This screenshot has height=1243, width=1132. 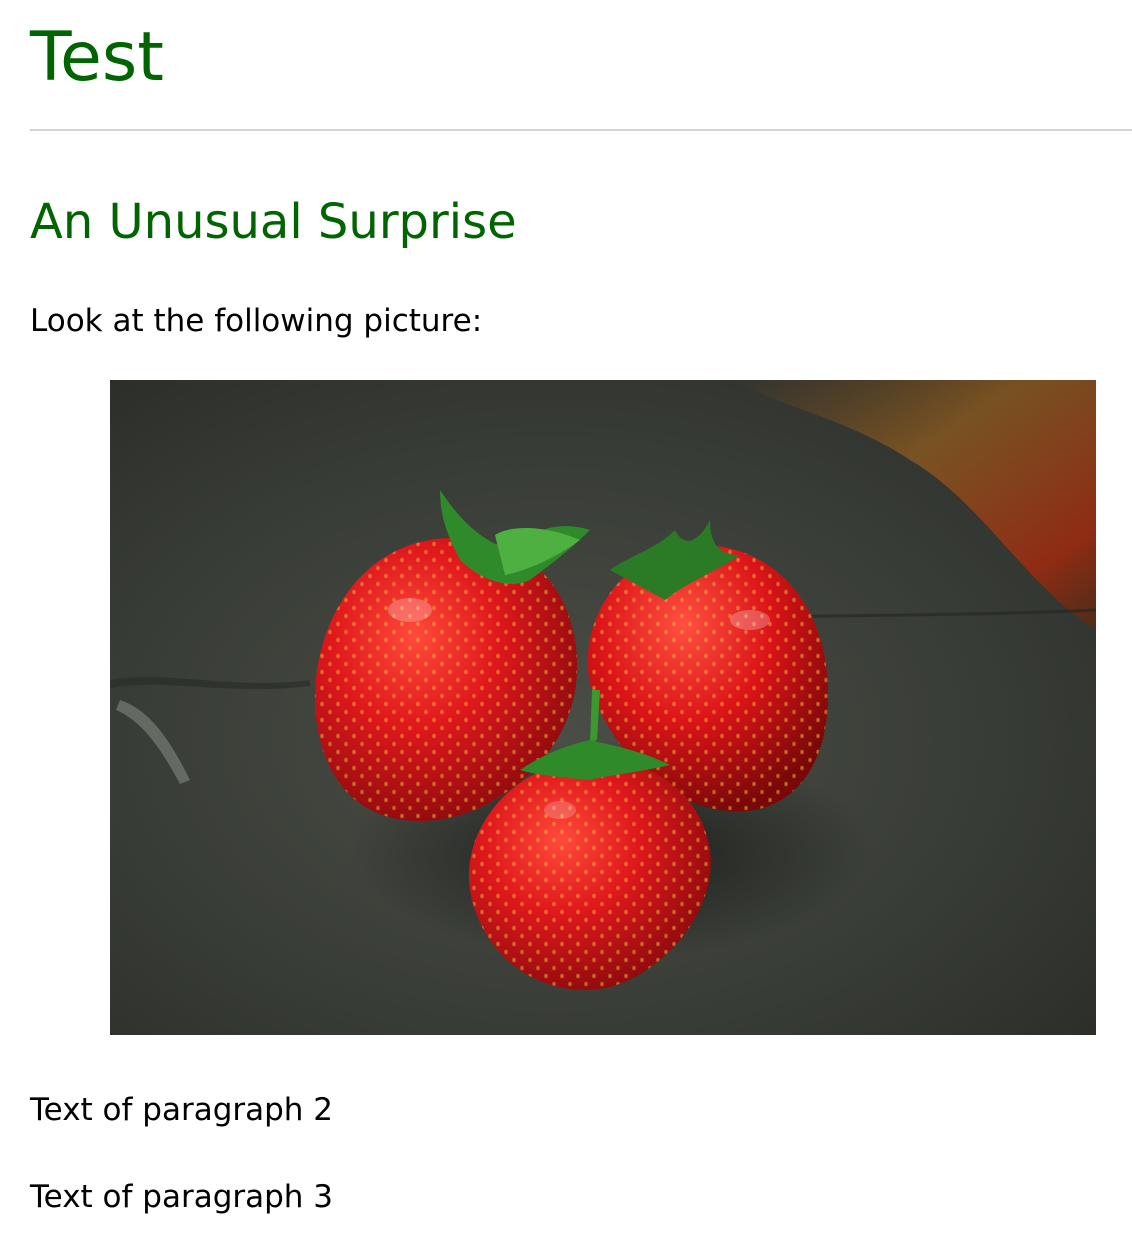 What do you see at coordinates (581, 130) in the screenshot?
I see `divider` at bounding box center [581, 130].